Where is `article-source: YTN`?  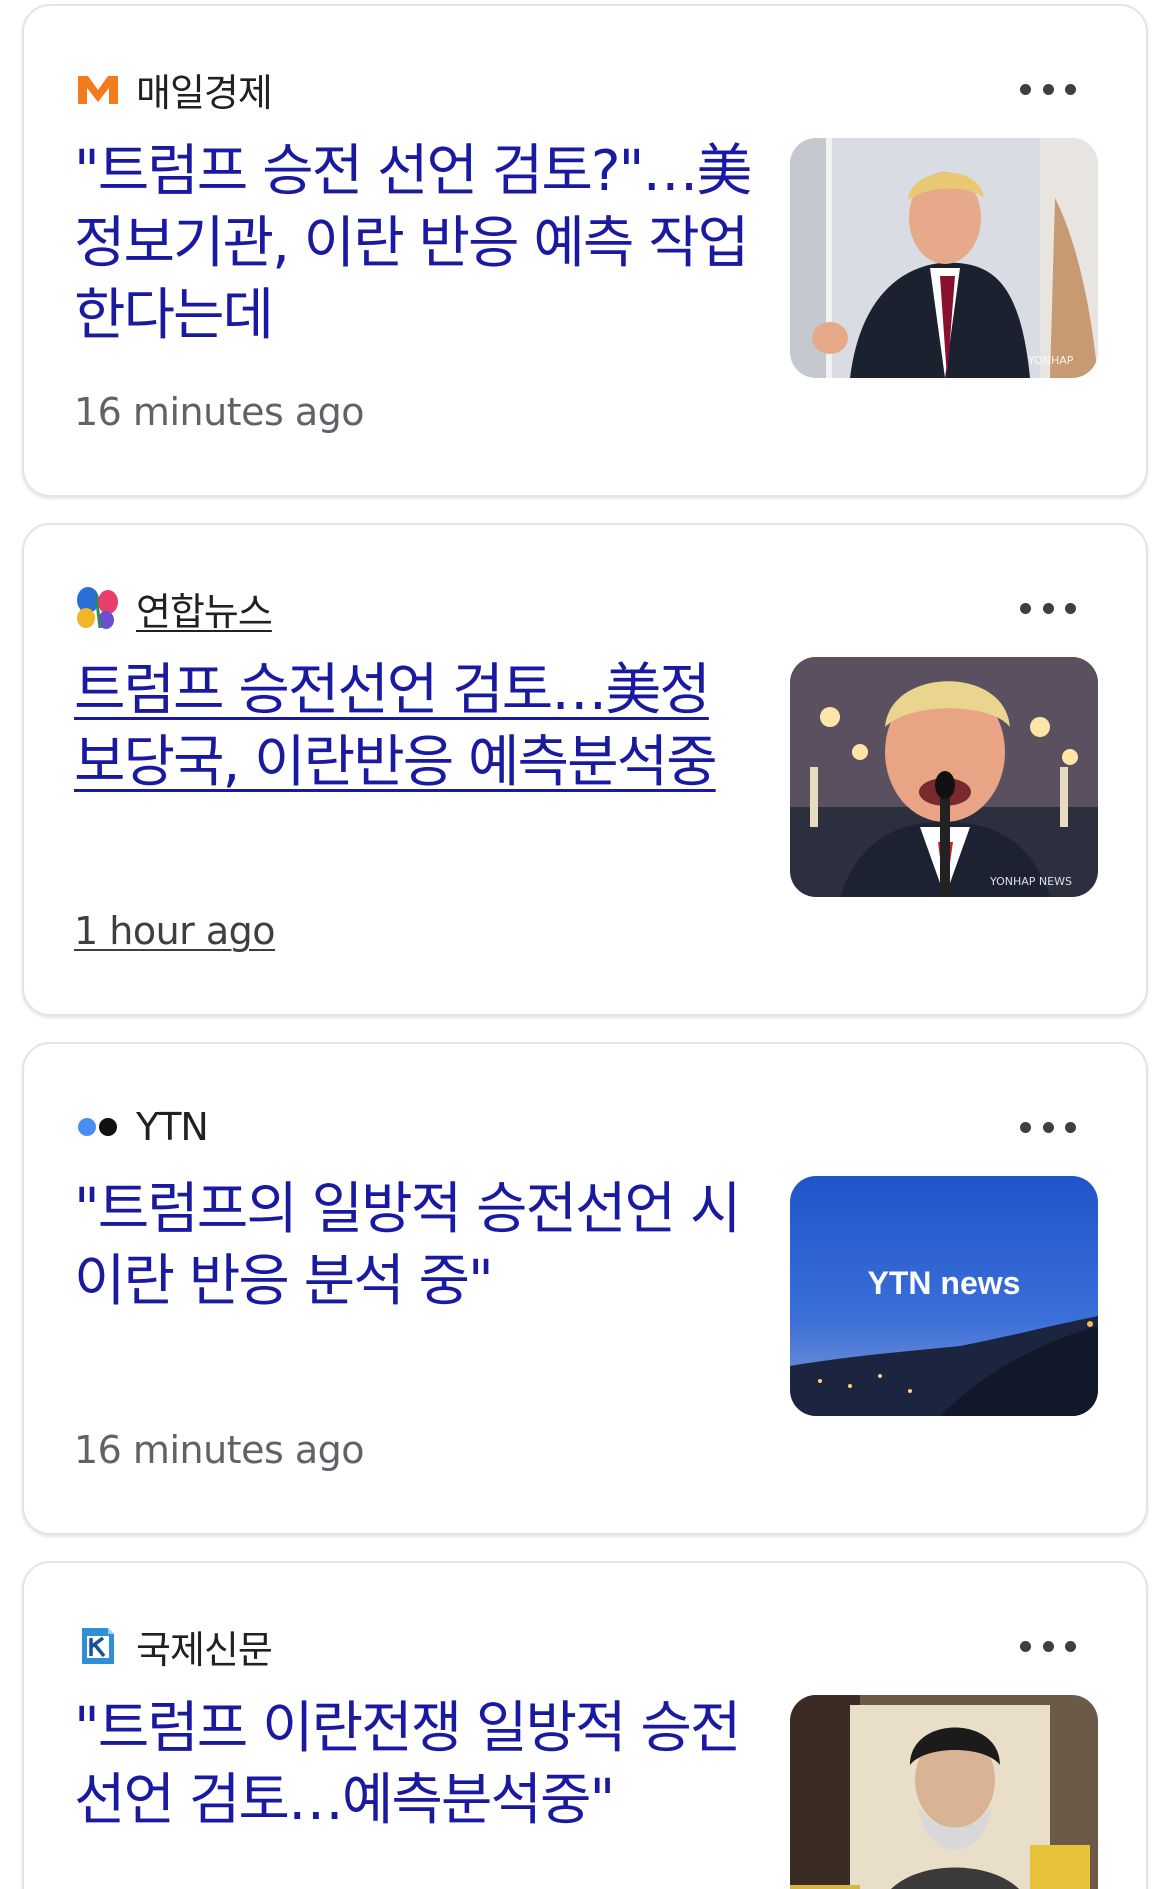
article-source: YTN is located at coordinates (141, 1127).